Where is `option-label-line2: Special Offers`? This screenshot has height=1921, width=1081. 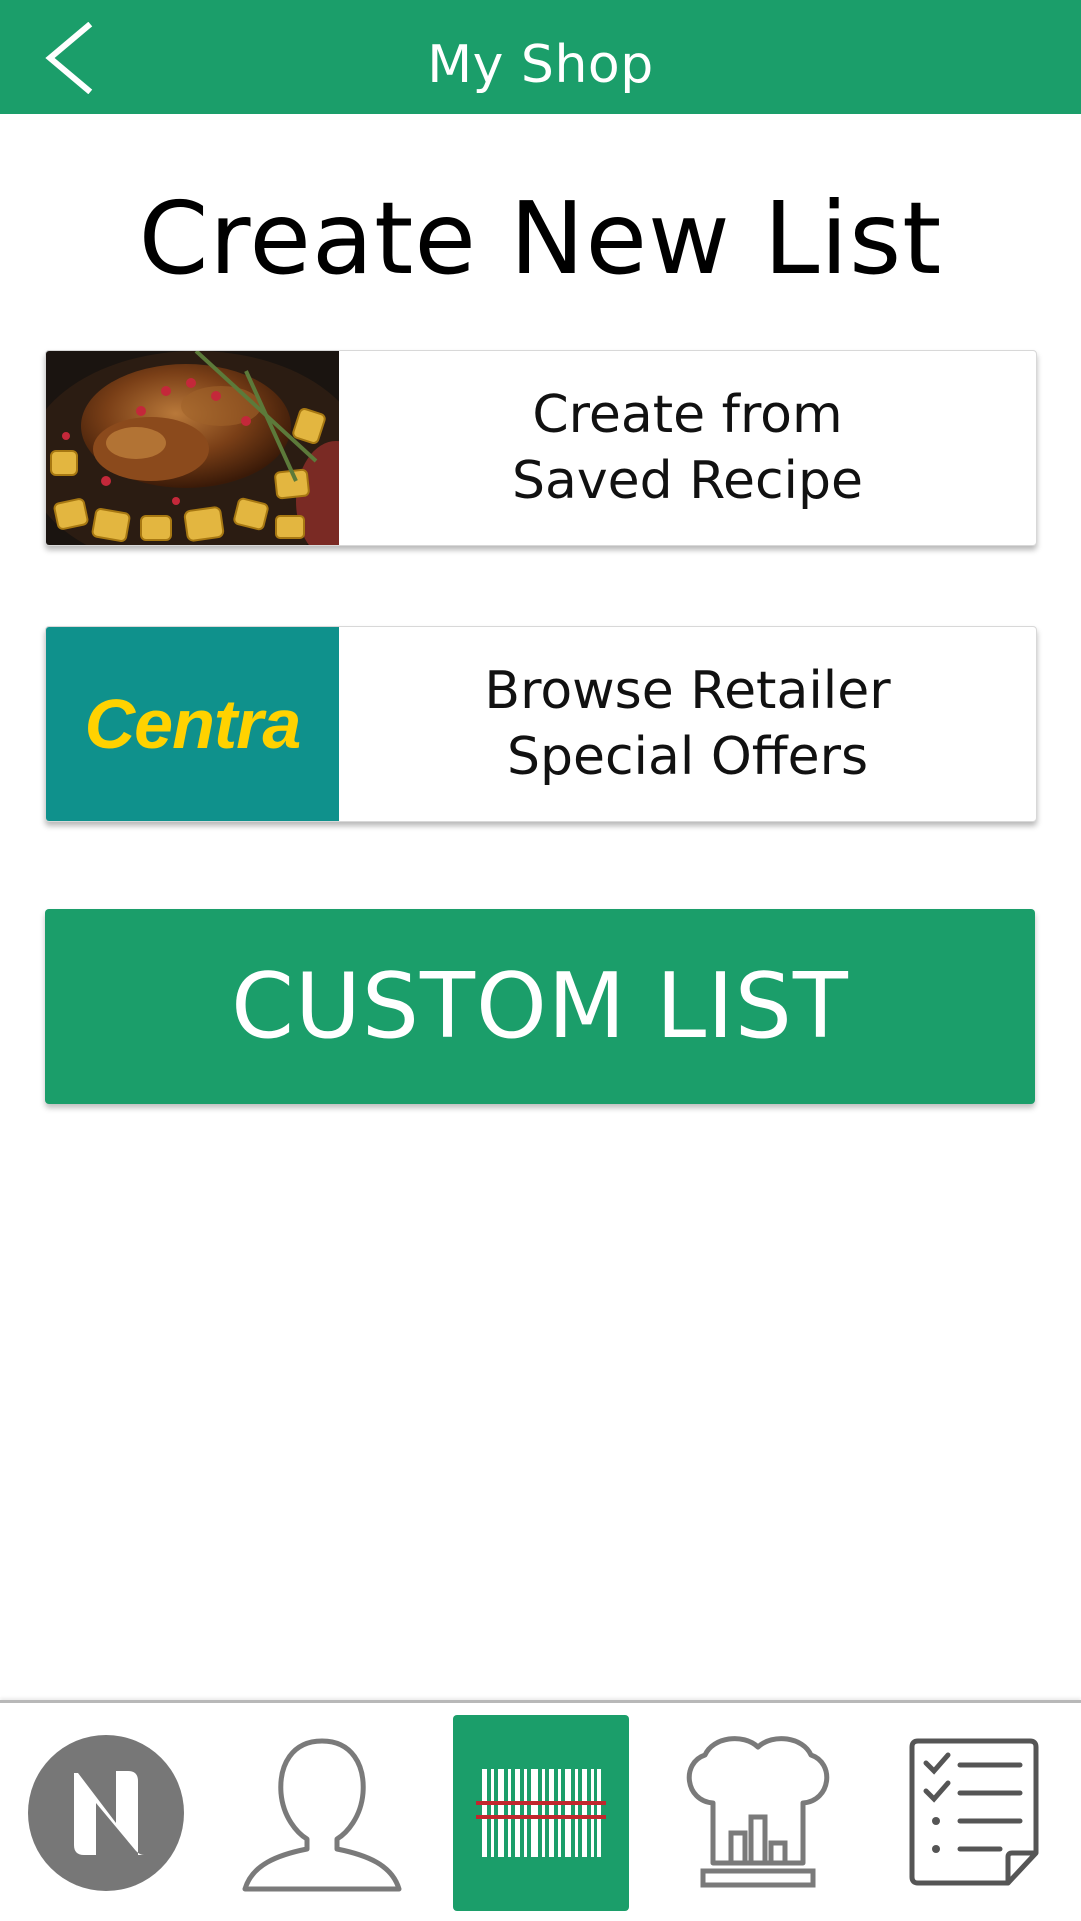
option-label-line2: Special Offers is located at coordinates (687, 757).